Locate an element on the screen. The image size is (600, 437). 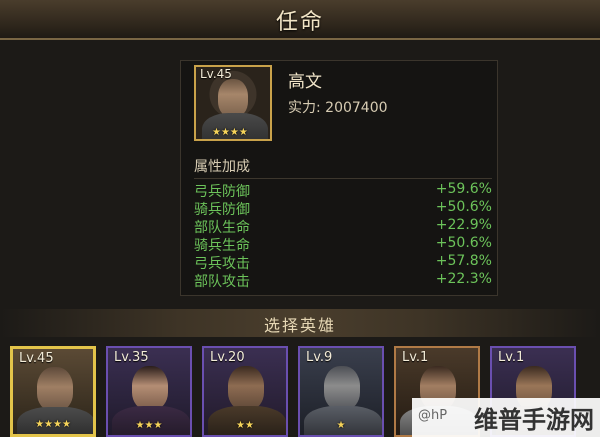
hero-level: Lv.45 is located at coordinates (216, 74).